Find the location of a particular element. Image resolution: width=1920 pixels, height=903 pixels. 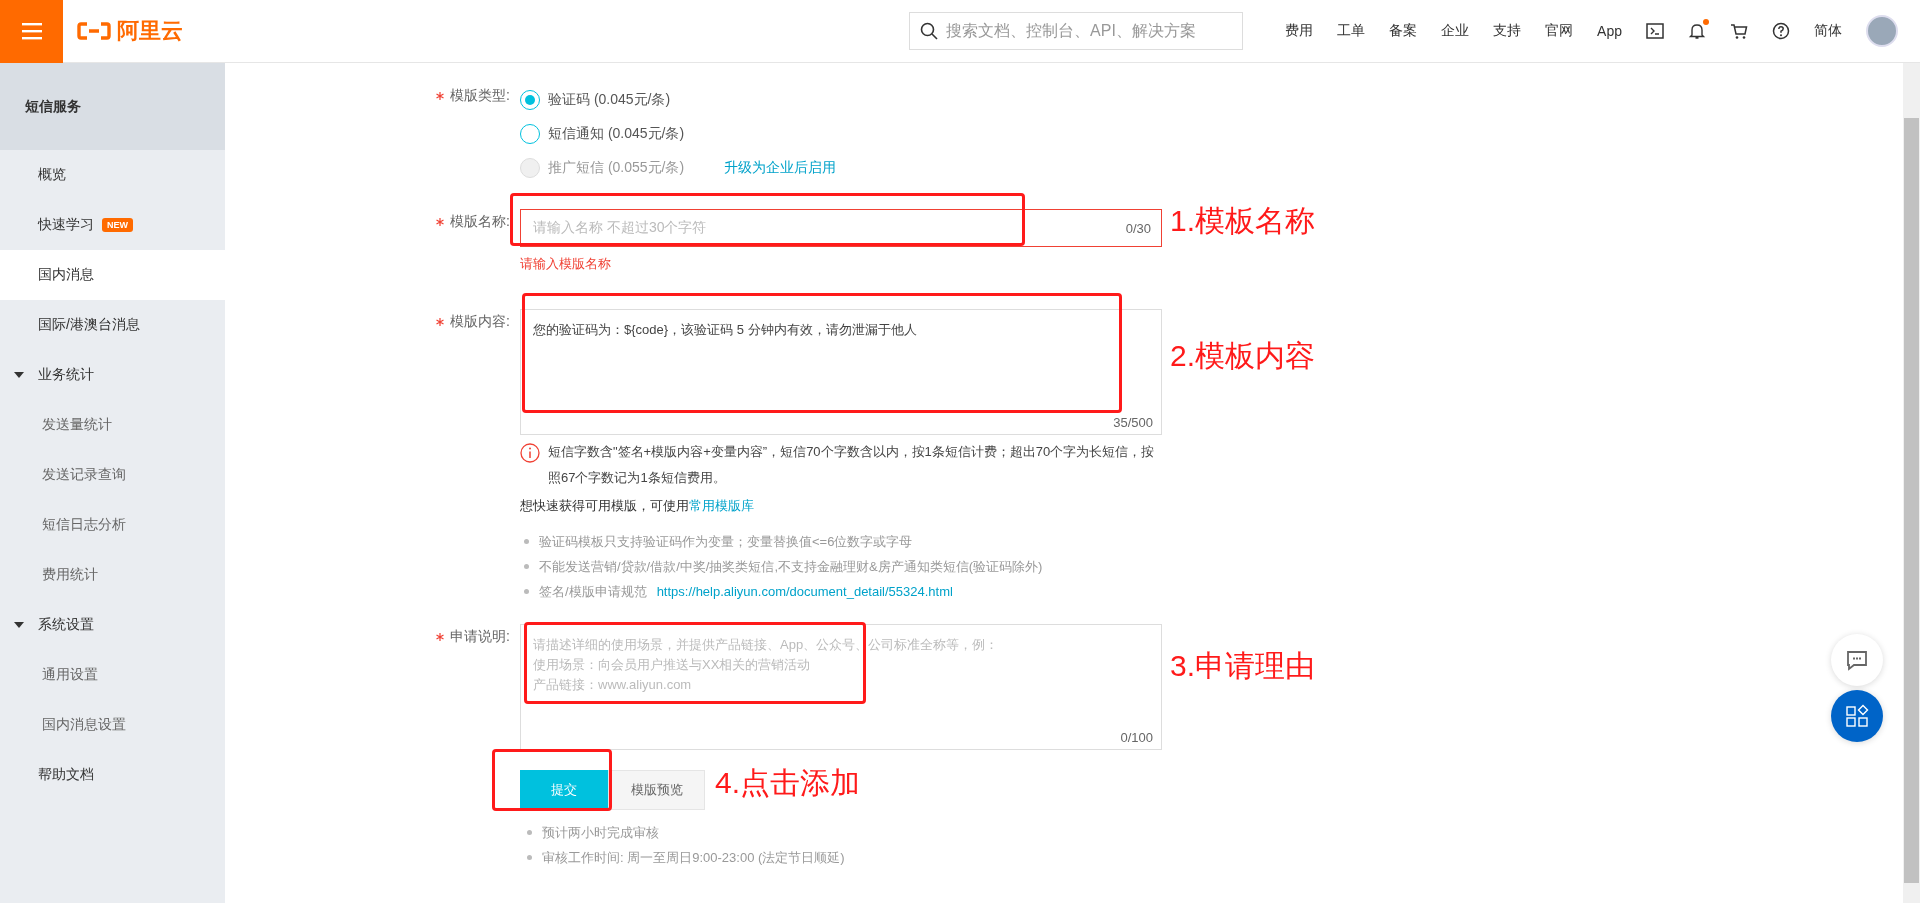

radio-label: 短信通知 (0.045元/条) is located at coordinates (616, 134).